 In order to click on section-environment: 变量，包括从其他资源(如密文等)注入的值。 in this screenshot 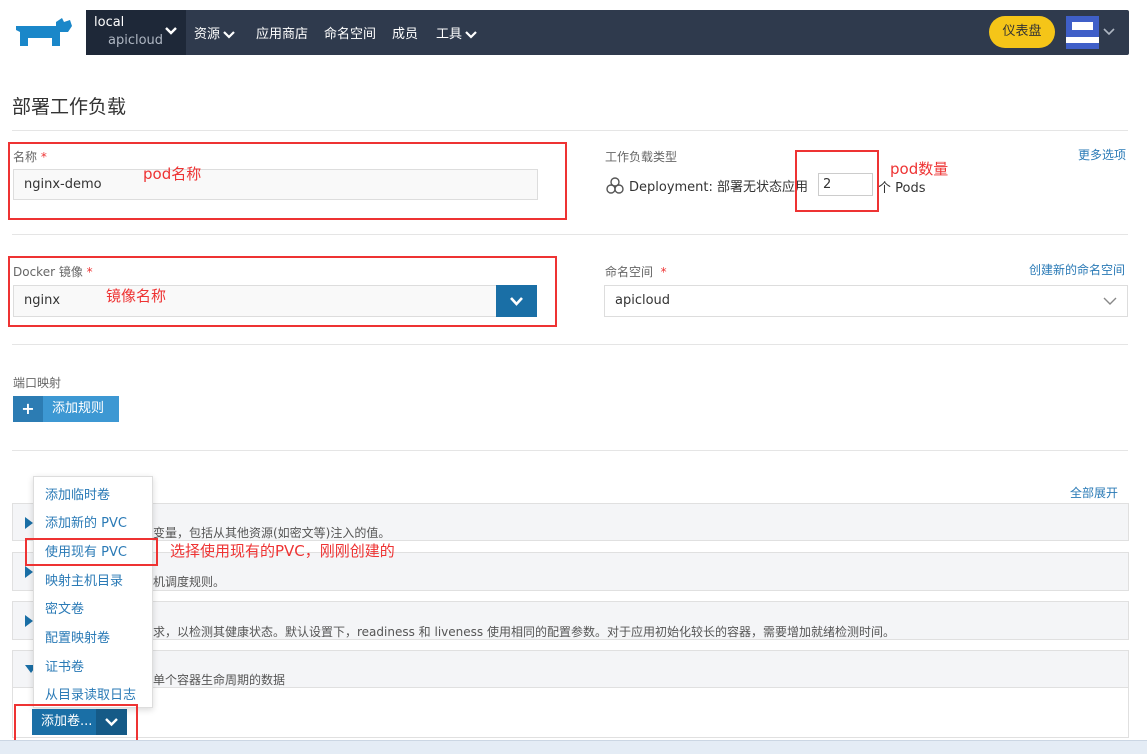, I will do `click(570, 522)`.